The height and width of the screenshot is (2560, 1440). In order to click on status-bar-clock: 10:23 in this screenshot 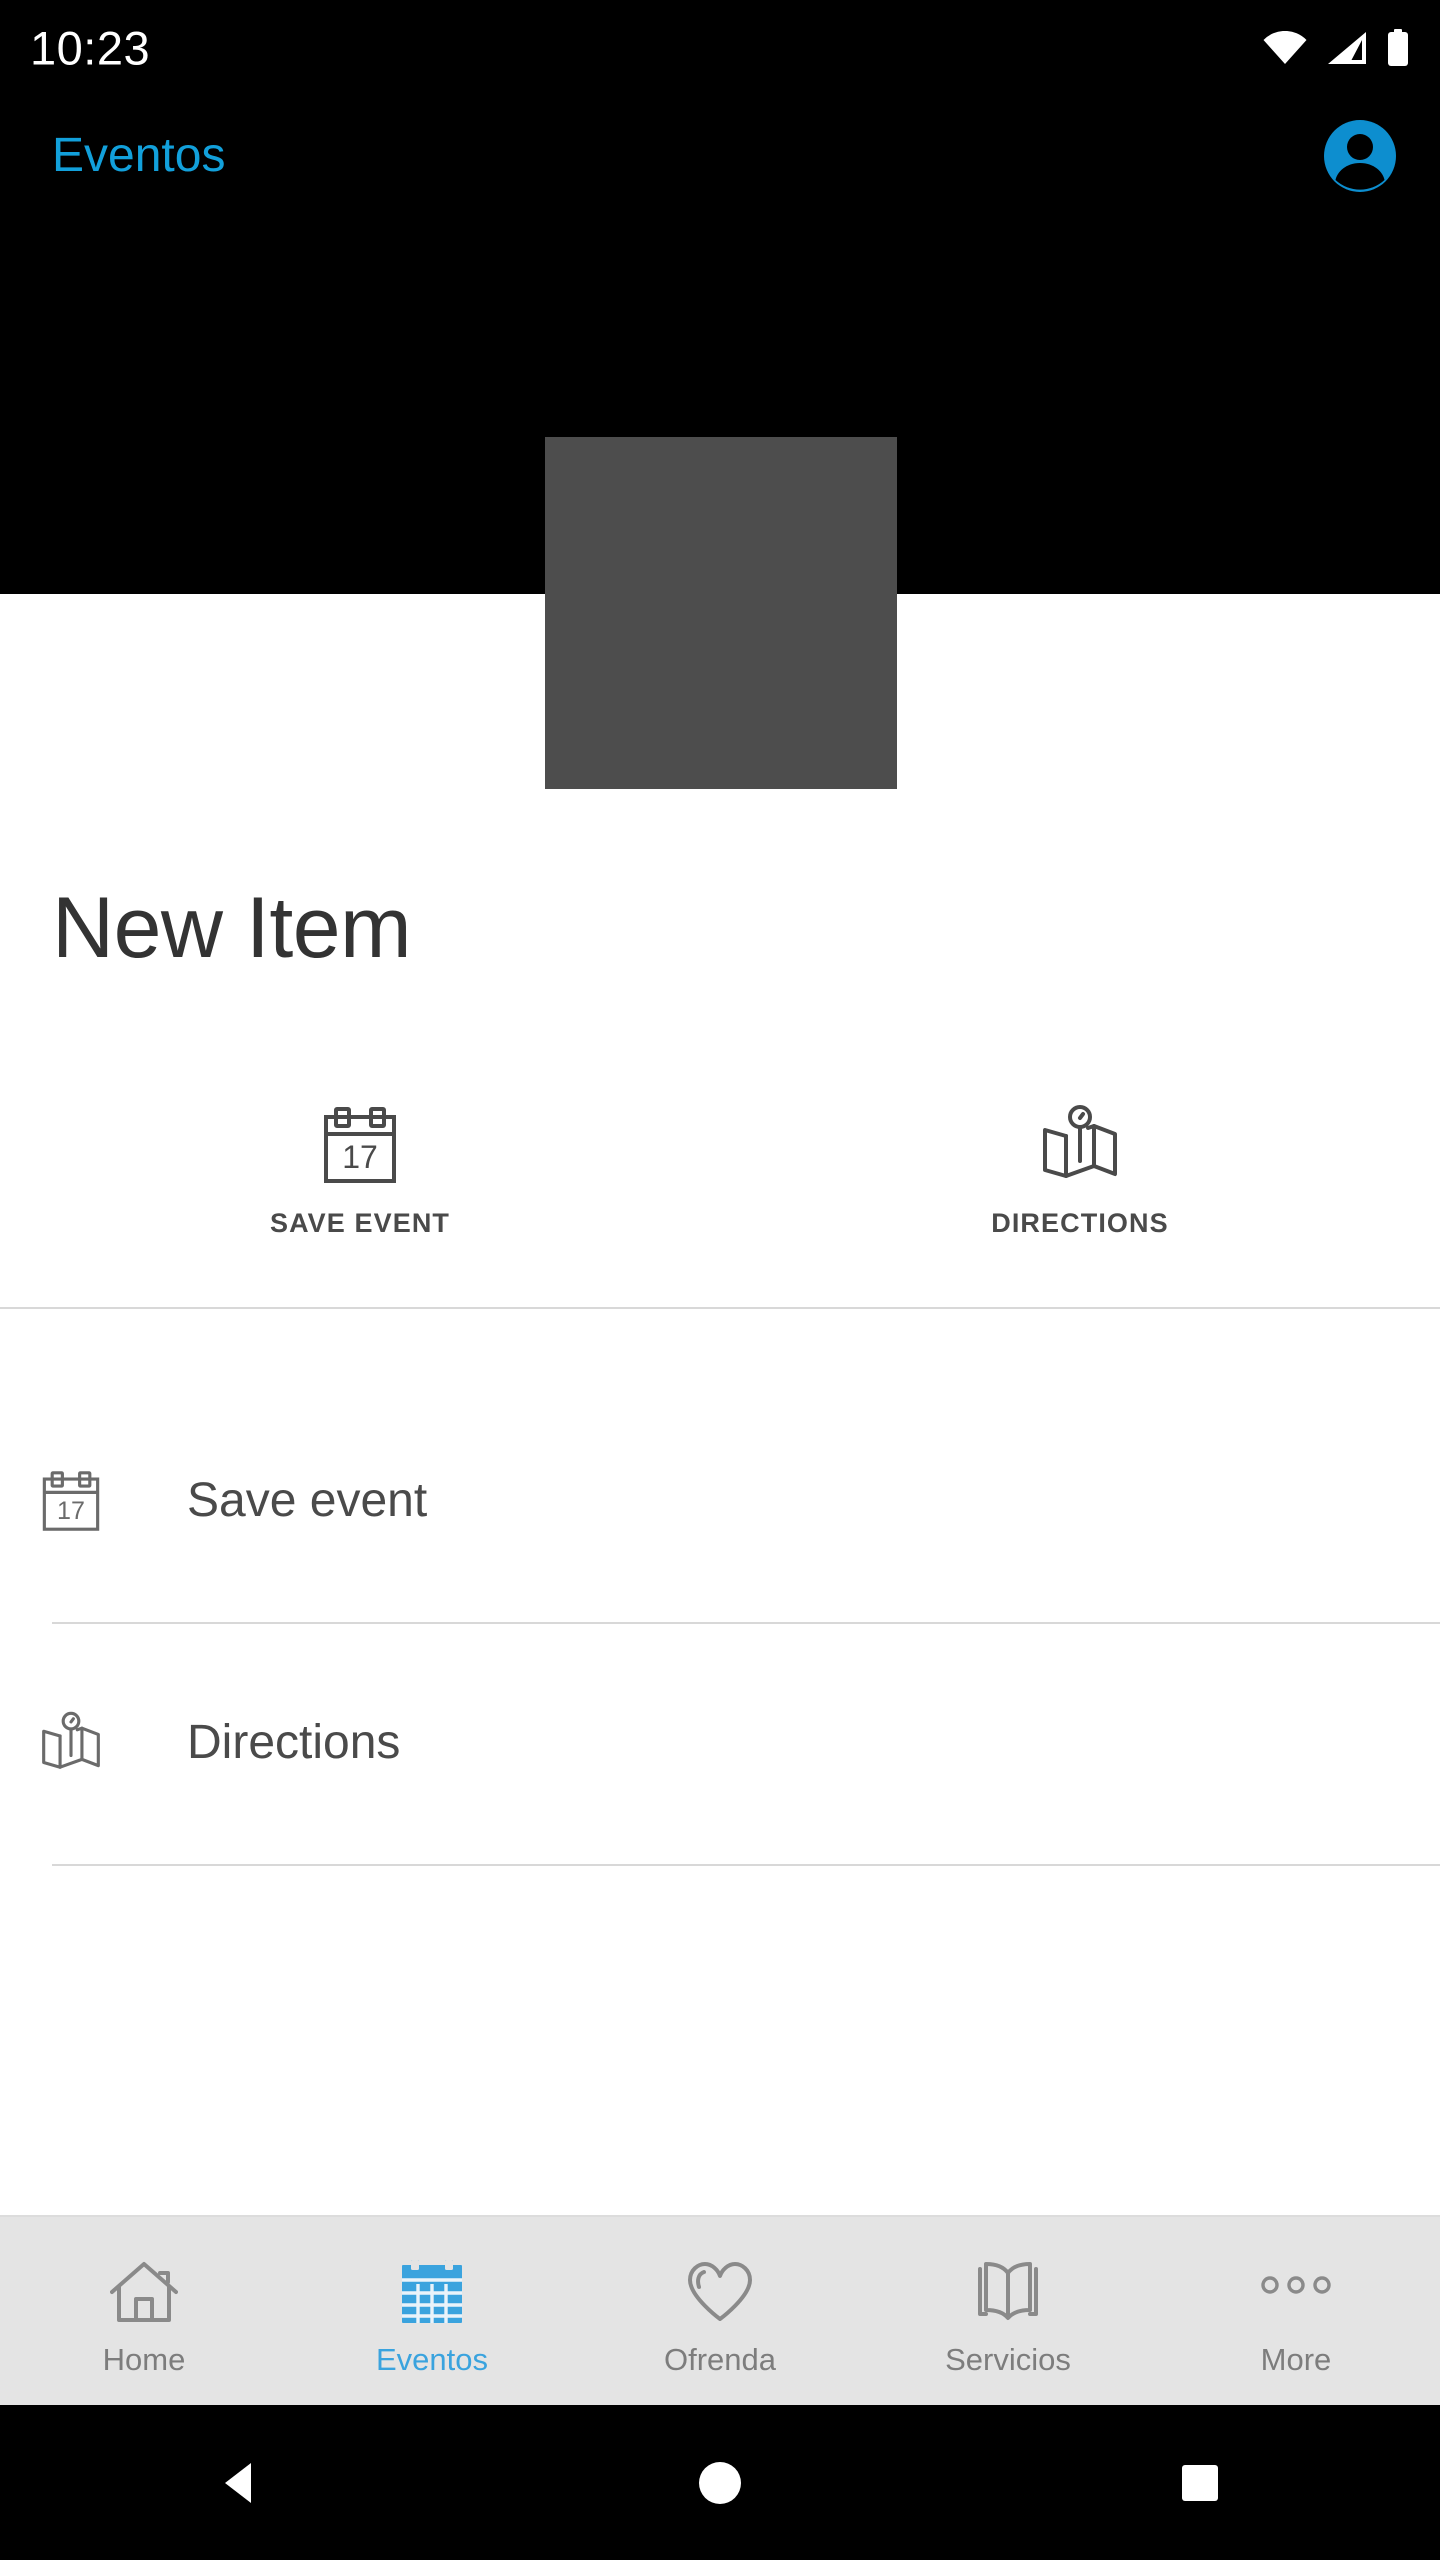, I will do `click(90, 48)`.